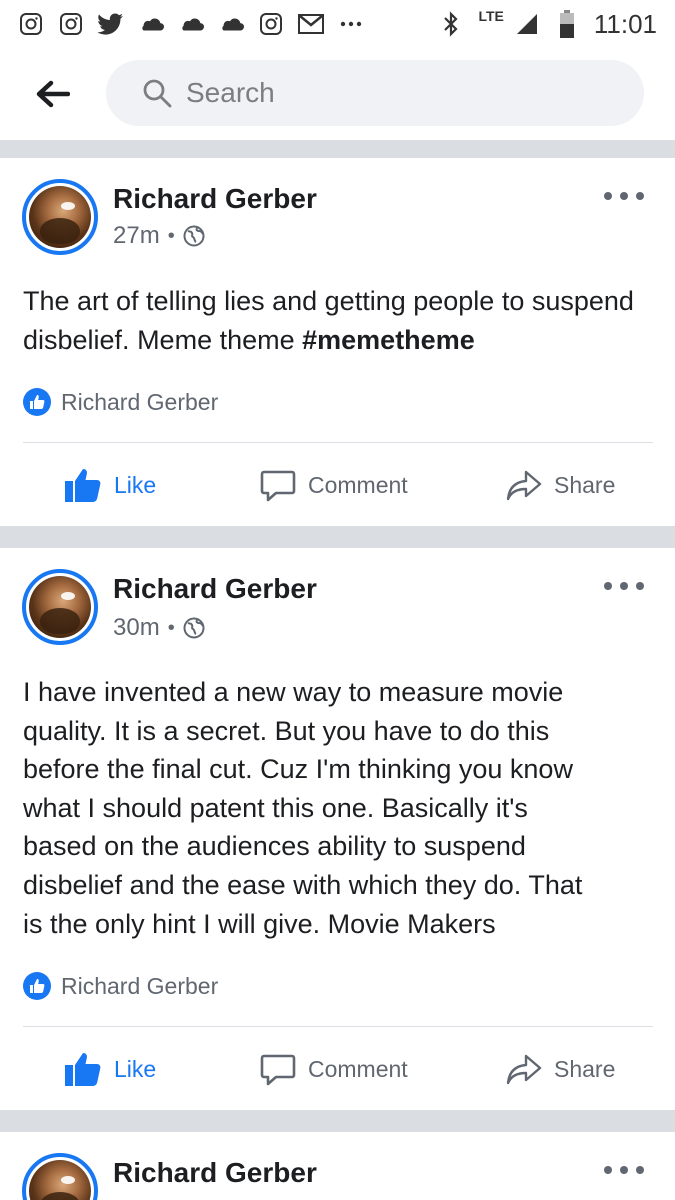  I want to click on top-bar, so click(337, 94).